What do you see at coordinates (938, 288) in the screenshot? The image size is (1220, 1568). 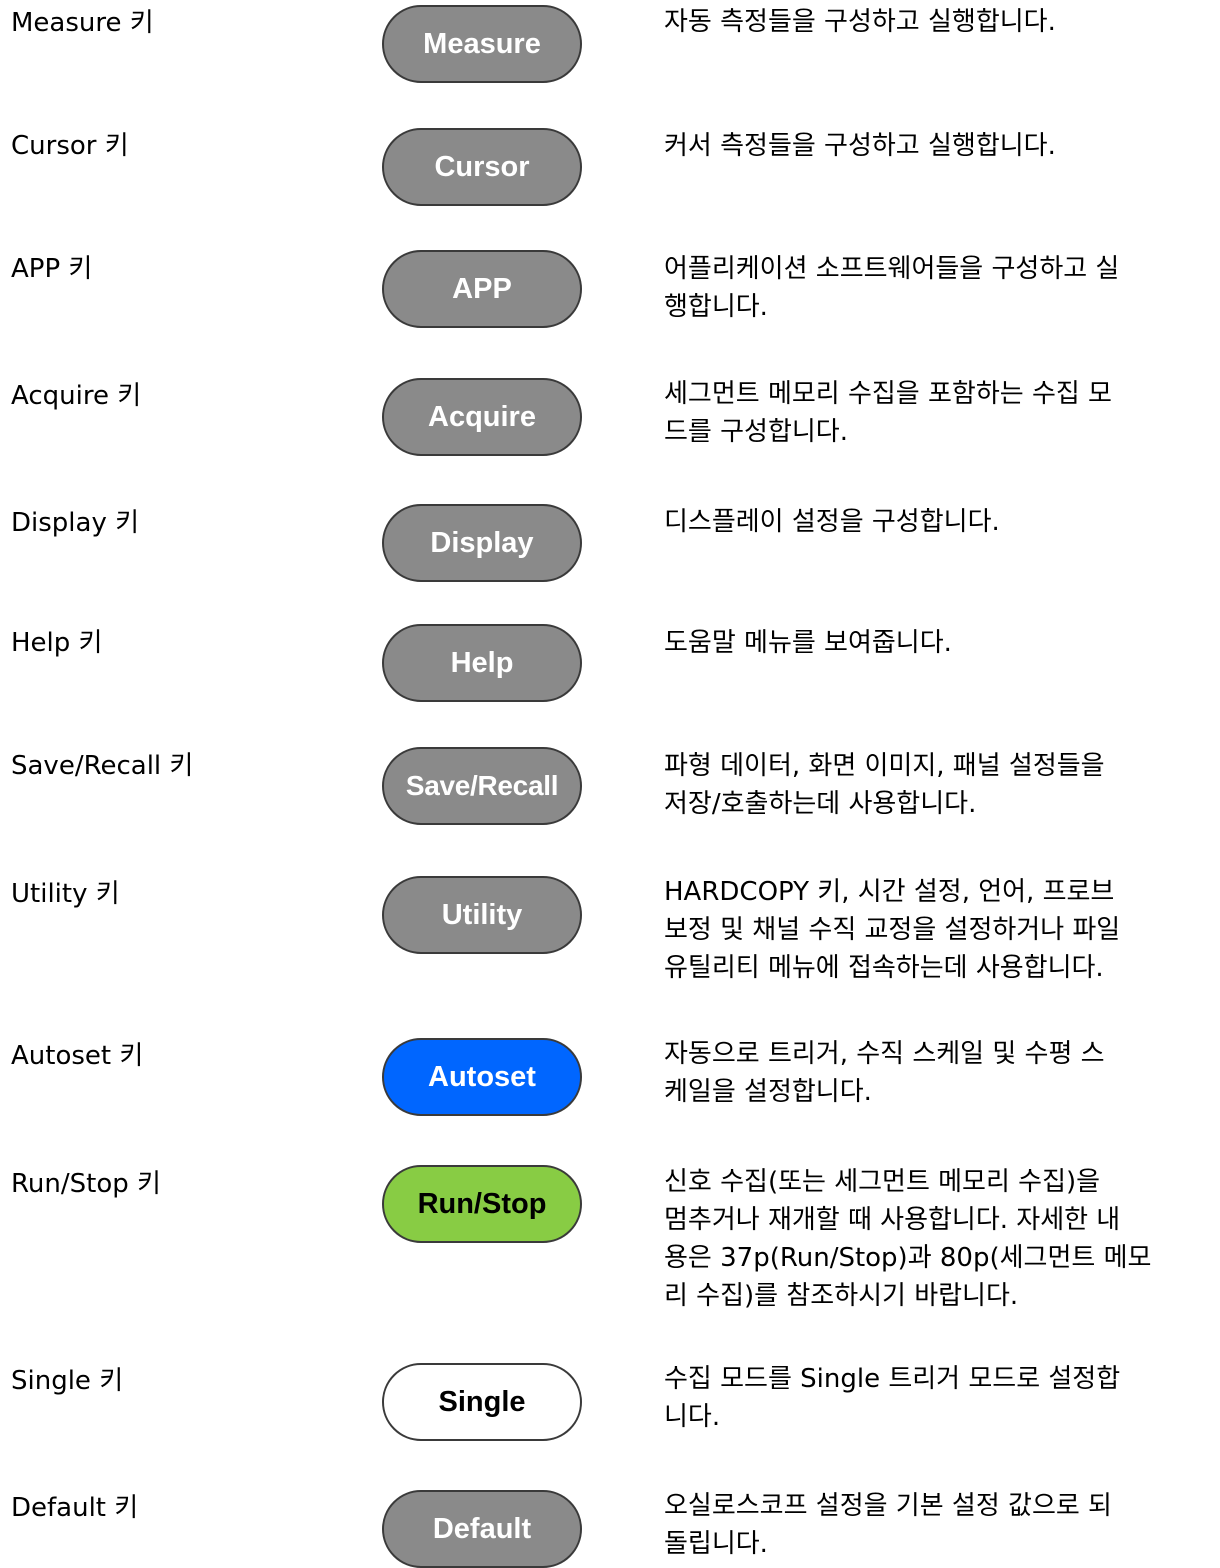 I see `key-description-app: 어플리케이션 소프트웨어들을 구성하고 실 행합니다.` at bounding box center [938, 288].